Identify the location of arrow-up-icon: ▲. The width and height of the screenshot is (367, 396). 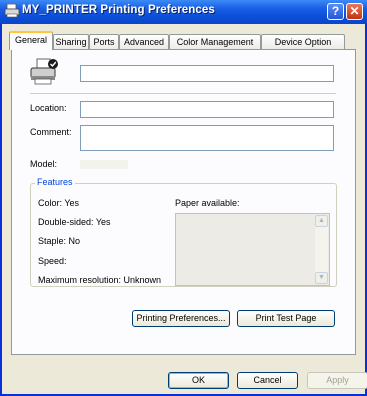
(321, 221).